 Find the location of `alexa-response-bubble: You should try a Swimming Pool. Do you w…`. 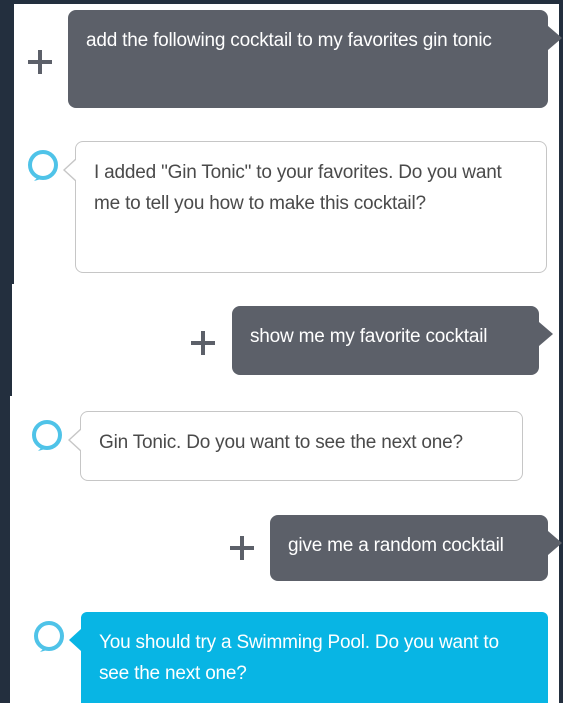

alexa-response-bubble: You should try a Swimming Pool. Do you w… is located at coordinates (308, 657).